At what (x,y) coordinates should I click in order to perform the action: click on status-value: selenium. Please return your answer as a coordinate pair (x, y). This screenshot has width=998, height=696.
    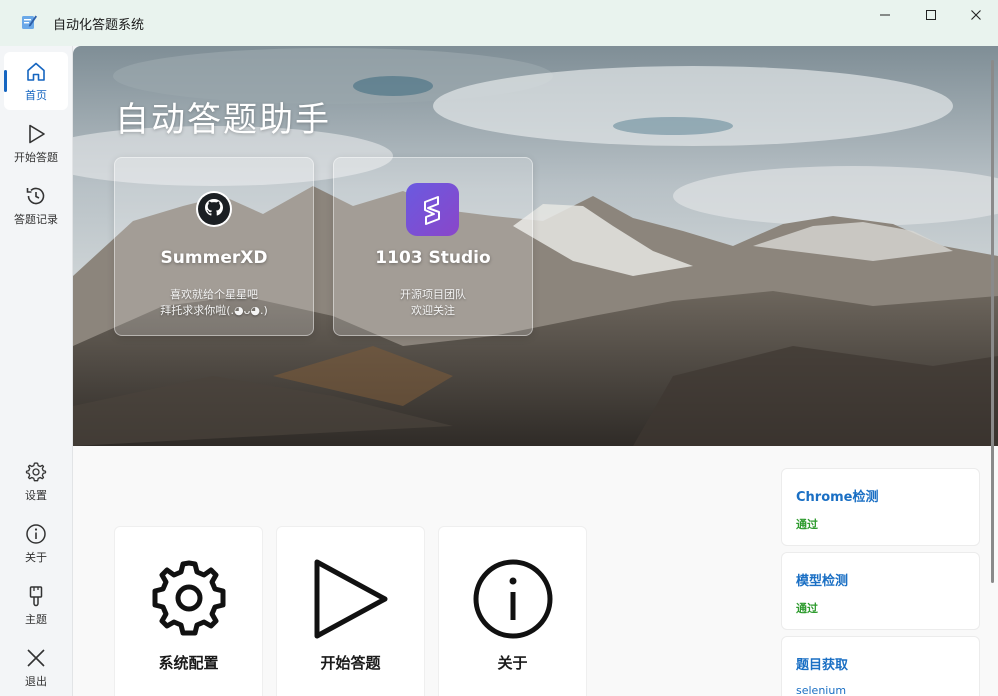
    Looking at the image, I should click on (821, 690).